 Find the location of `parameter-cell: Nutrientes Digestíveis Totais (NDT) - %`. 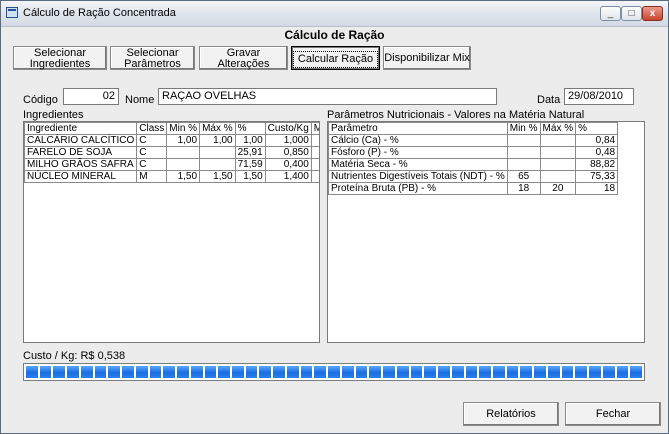

parameter-cell: Nutrientes Digestíveis Totais (NDT) - % is located at coordinates (418, 176).